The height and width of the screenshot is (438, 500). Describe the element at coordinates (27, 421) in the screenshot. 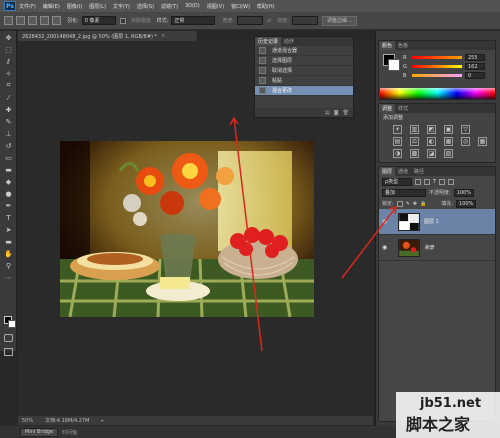

I see `zoom-level: 50%` at that location.